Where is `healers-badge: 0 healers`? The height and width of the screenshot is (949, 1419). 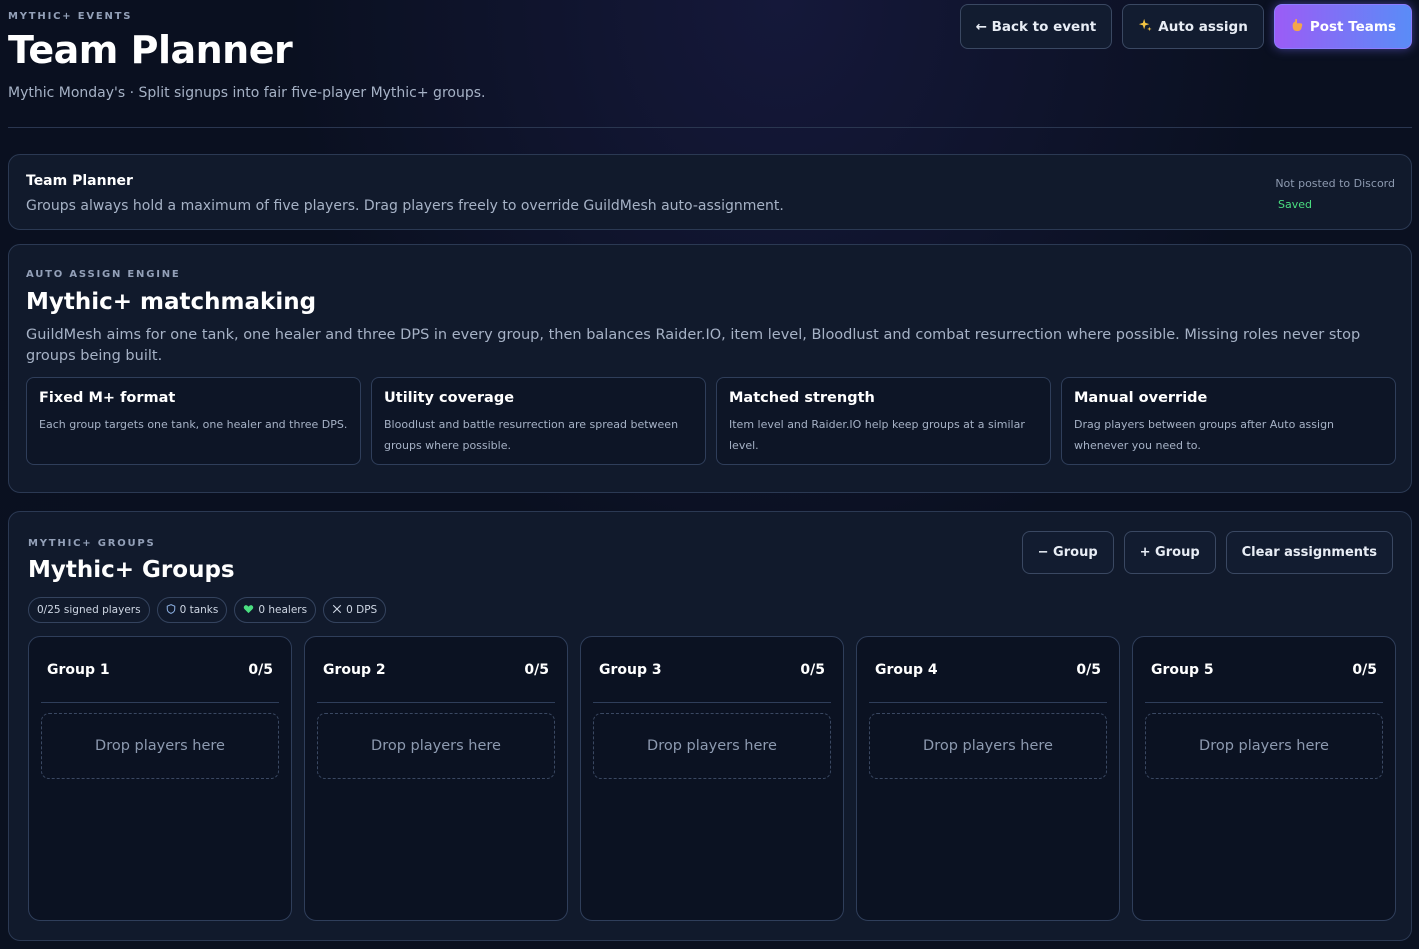 healers-badge: 0 healers is located at coordinates (275, 610).